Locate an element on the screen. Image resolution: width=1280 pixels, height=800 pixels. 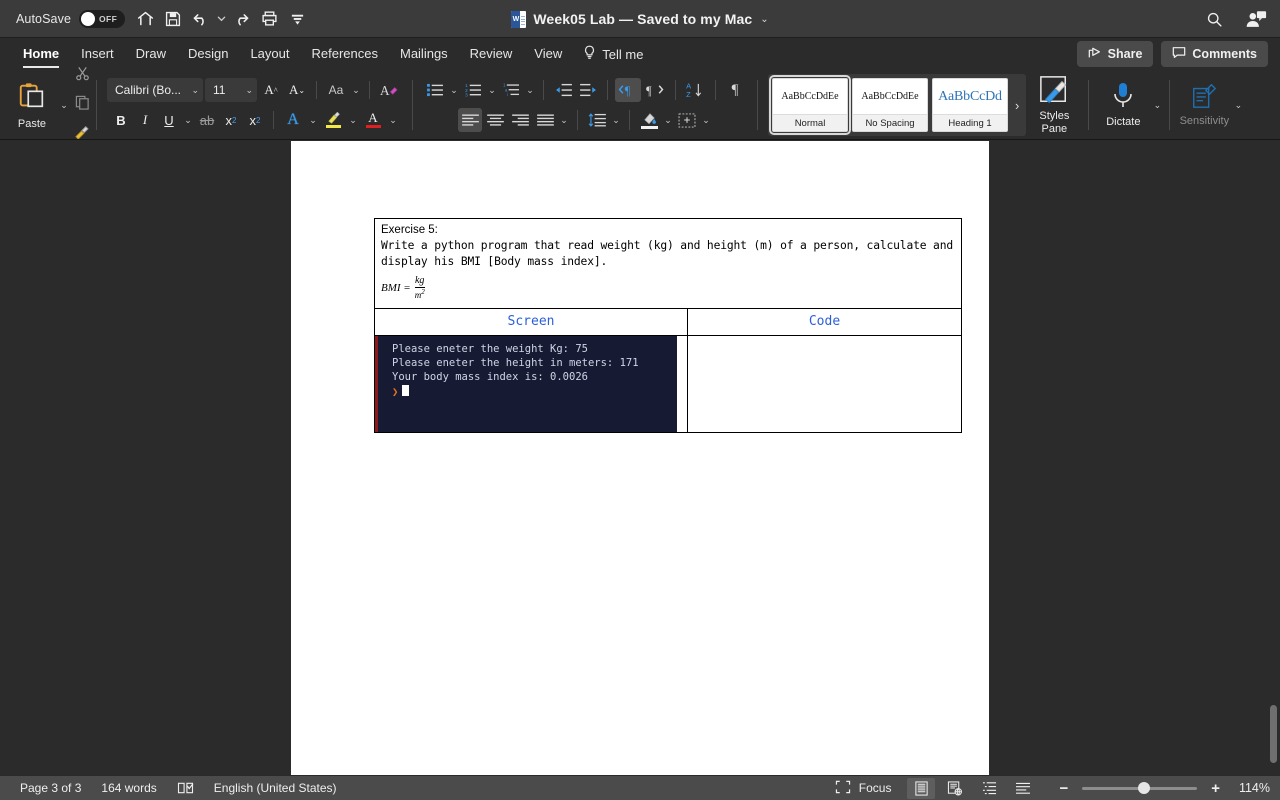
zoom-out-button: − is located at coordinates (1063, 788).